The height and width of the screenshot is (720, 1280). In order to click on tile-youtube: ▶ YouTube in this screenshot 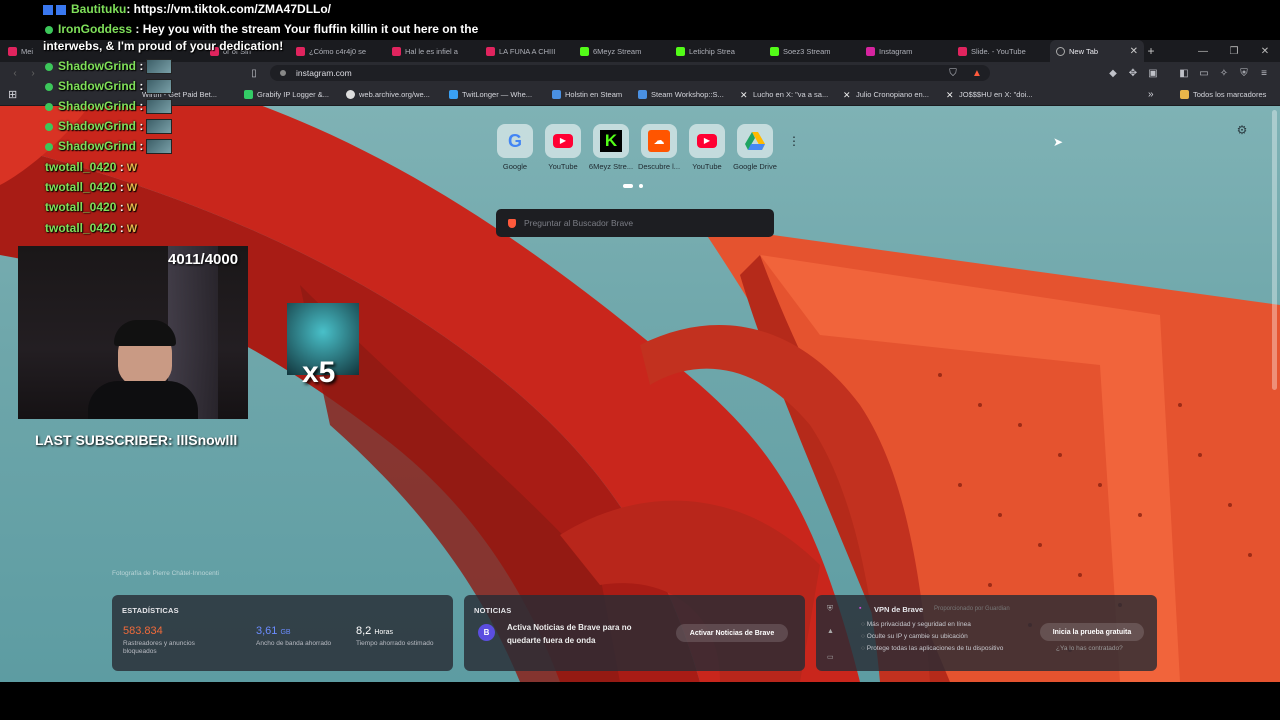, I will do `click(563, 147)`.